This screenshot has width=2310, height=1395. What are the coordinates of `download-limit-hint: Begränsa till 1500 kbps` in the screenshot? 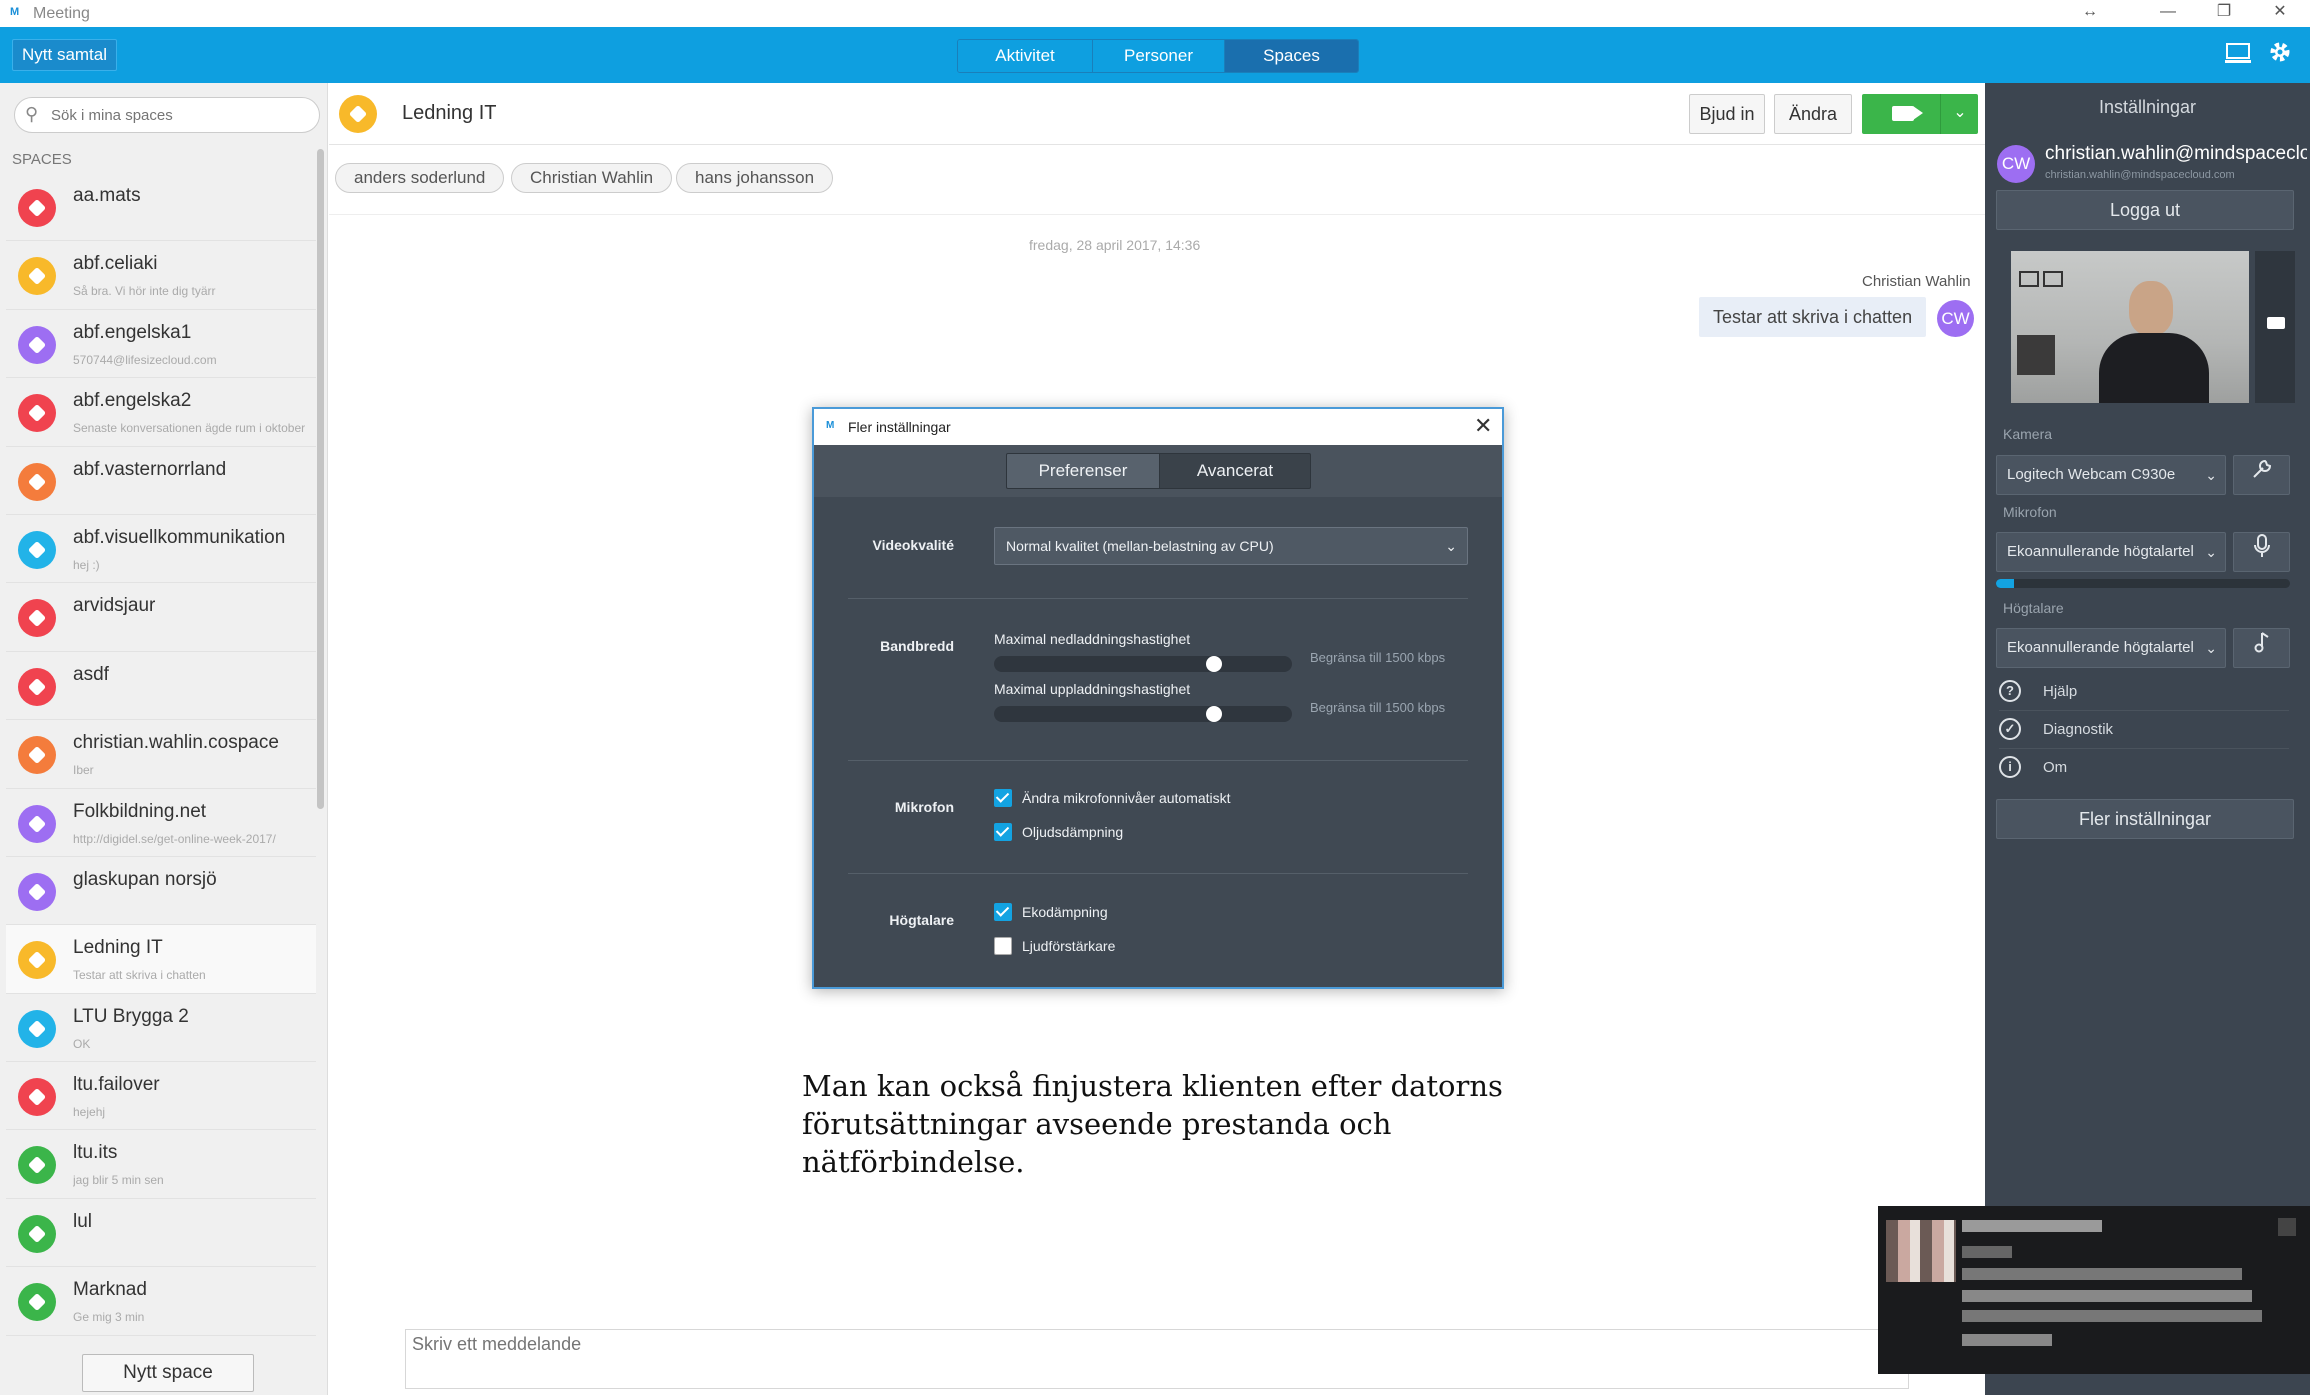 It's located at (1378, 657).